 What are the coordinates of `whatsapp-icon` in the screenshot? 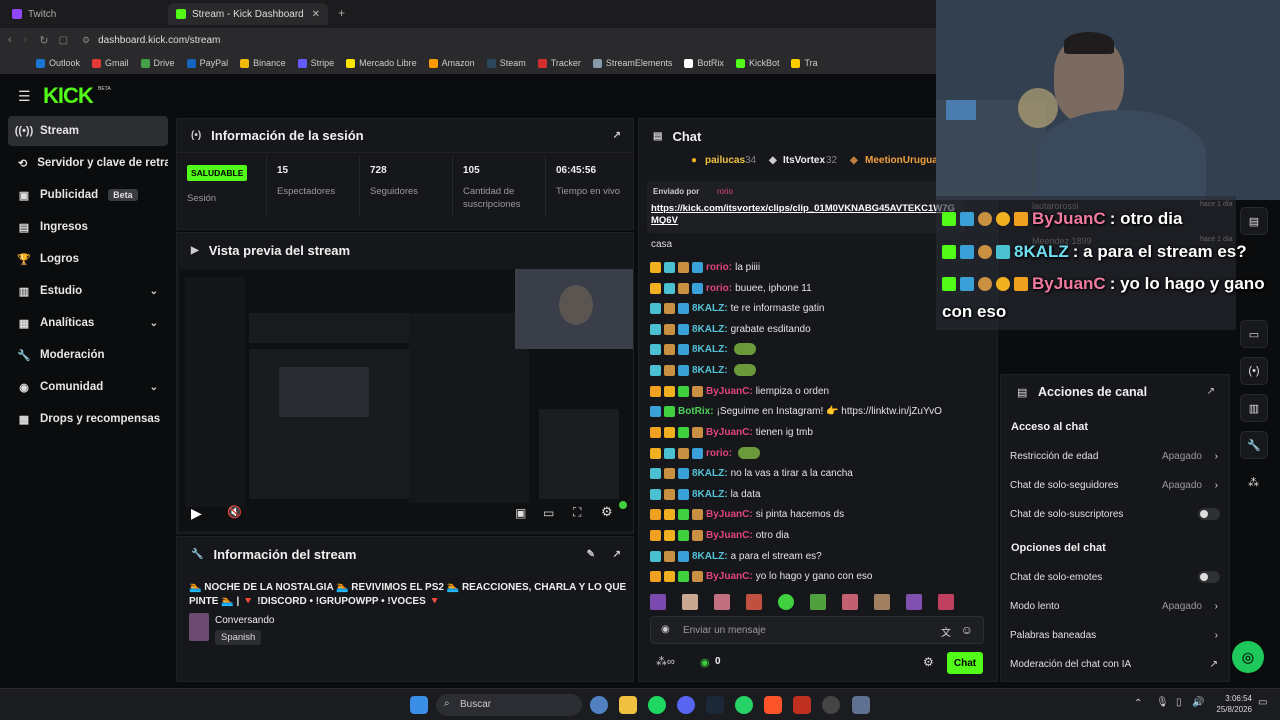 It's located at (744, 705).